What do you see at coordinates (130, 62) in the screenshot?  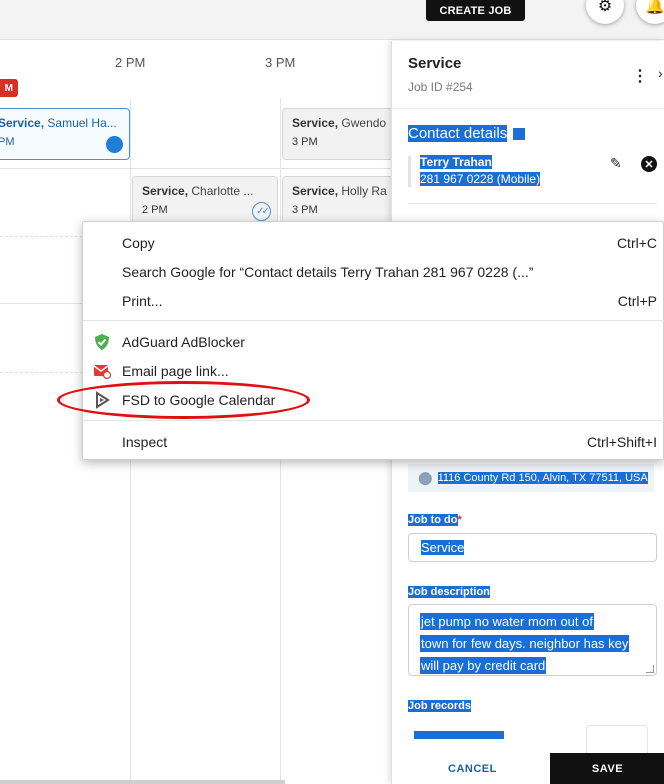 I see `time-label-2pm: 2 PM` at bounding box center [130, 62].